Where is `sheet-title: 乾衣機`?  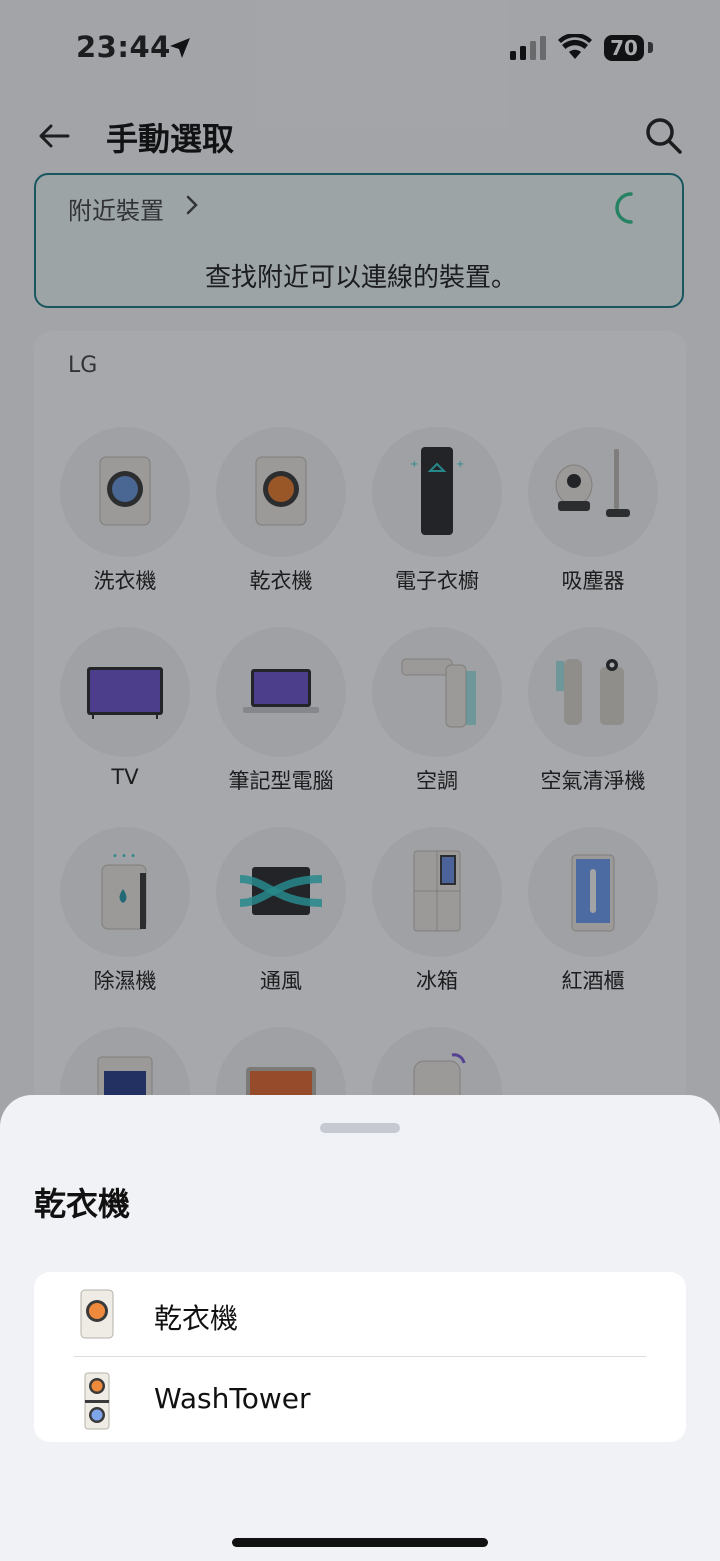 sheet-title: 乾衣機 is located at coordinates (82, 1204).